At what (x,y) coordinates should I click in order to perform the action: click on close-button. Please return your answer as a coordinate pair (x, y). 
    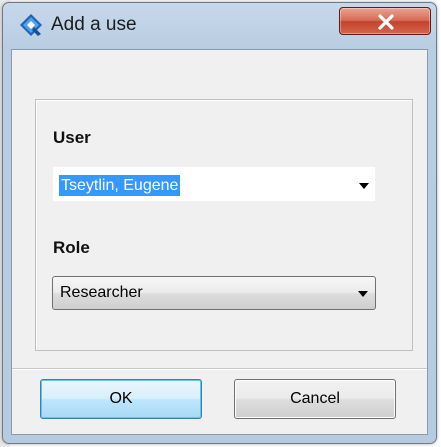
    Looking at the image, I should click on (385, 21).